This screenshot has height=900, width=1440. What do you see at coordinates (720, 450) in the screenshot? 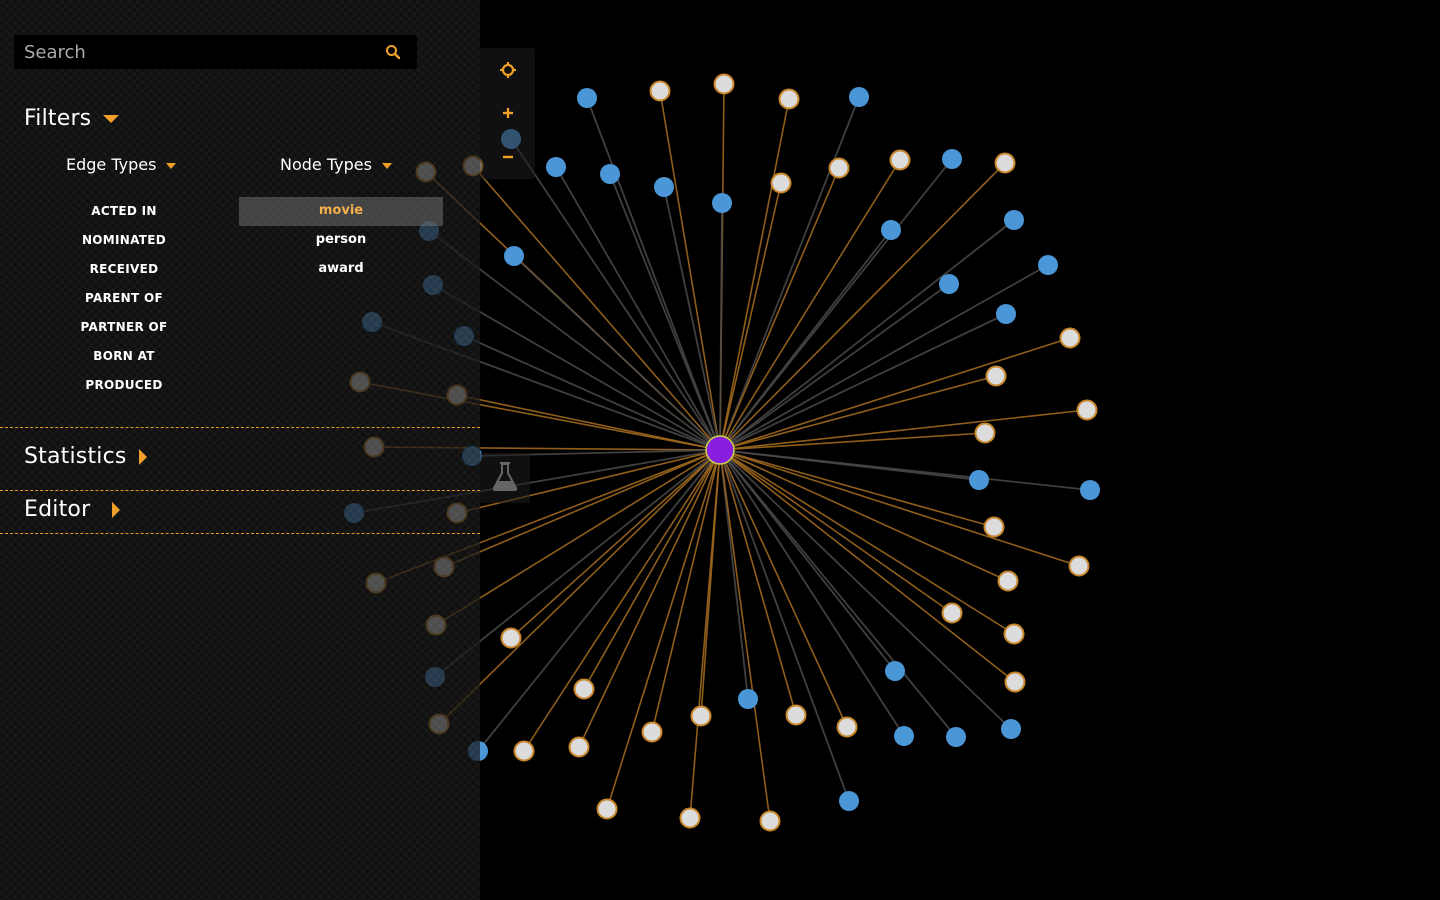
I see `award-node-center` at bounding box center [720, 450].